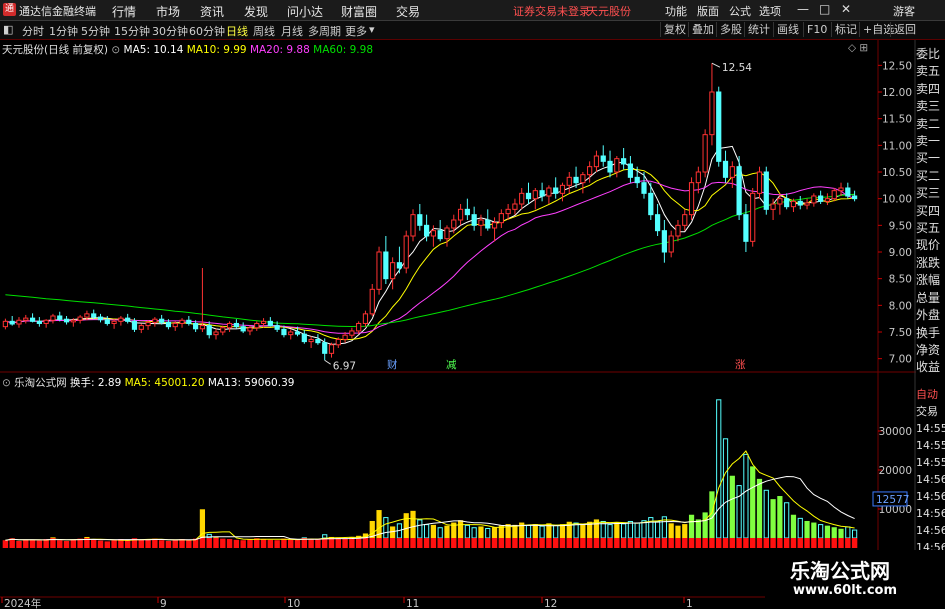  I want to click on sidebar-item: 总量, so click(930, 298).